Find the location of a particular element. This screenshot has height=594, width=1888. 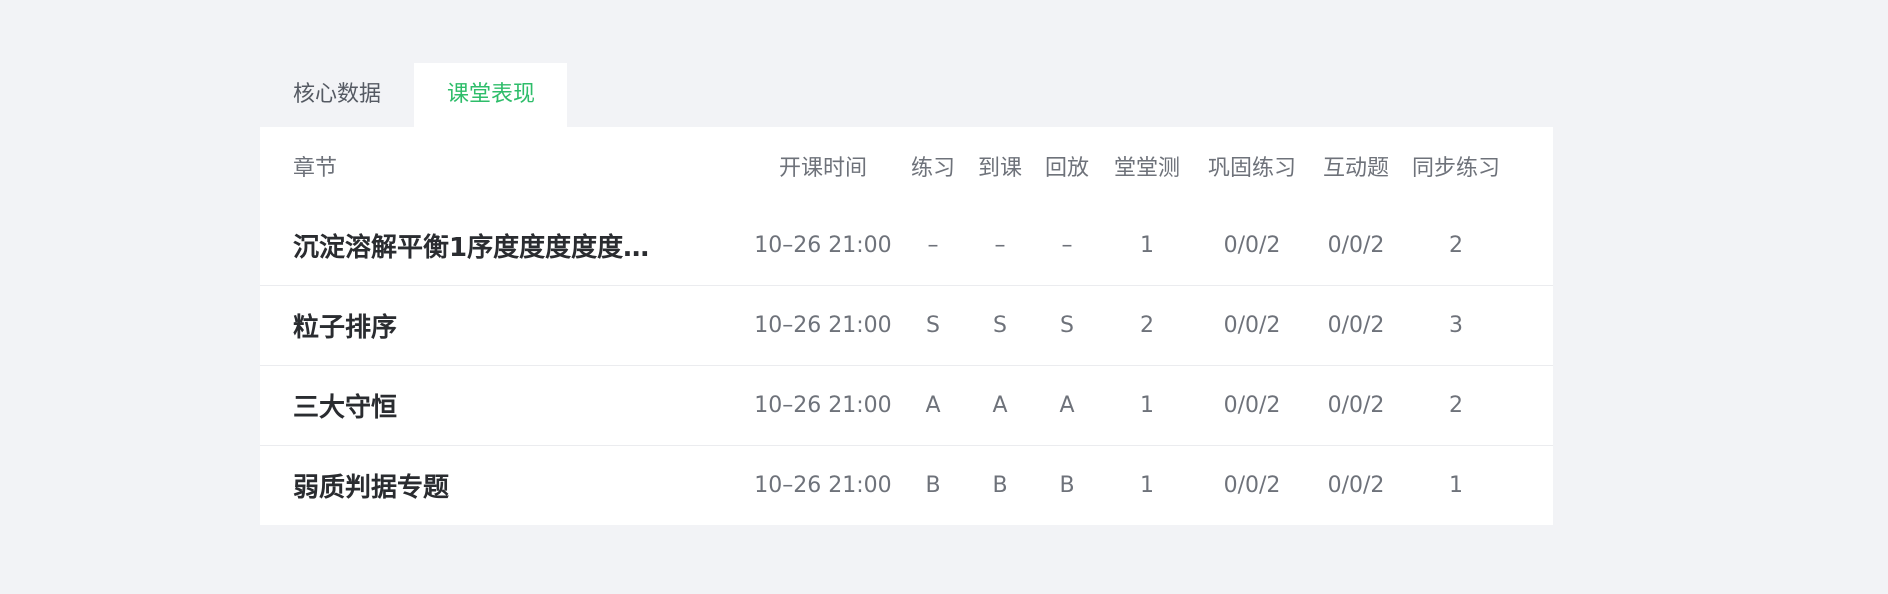

quiz-cell: 2 is located at coordinates (1147, 325).